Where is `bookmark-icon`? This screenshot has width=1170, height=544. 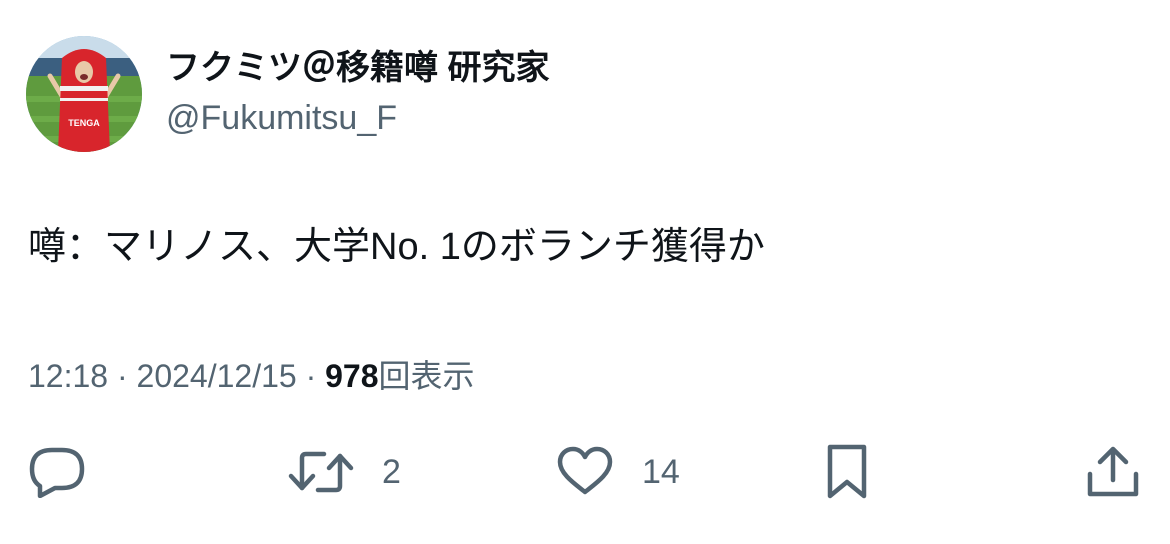 bookmark-icon is located at coordinates (847, 471).